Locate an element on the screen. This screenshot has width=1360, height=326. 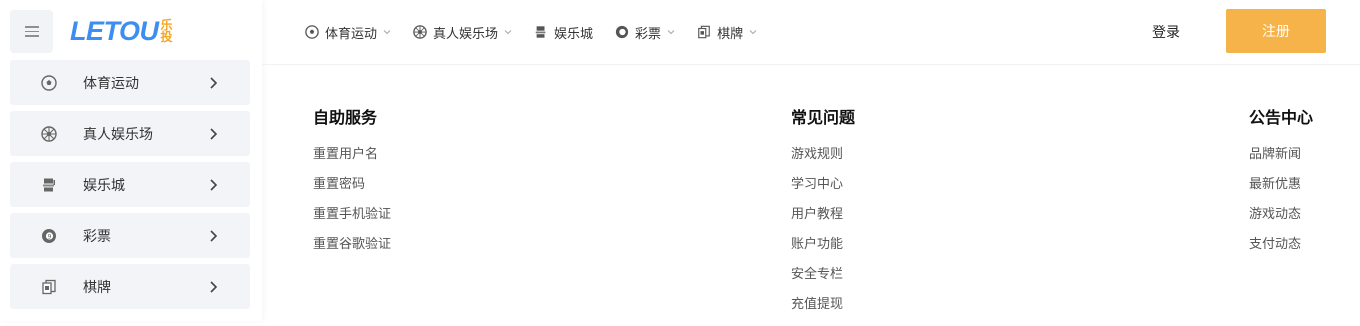
nav-item-board-games: 棋牌 is located at coordinates (727, 32).